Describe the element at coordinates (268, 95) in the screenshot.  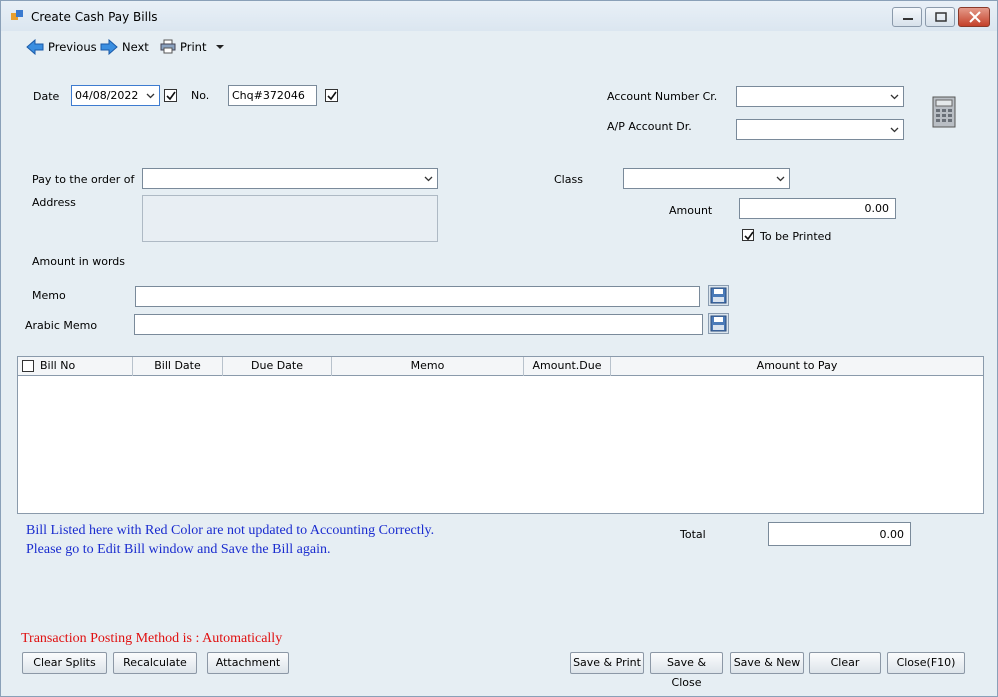
I see `cheque-number-value: Chq#372046` at that location.